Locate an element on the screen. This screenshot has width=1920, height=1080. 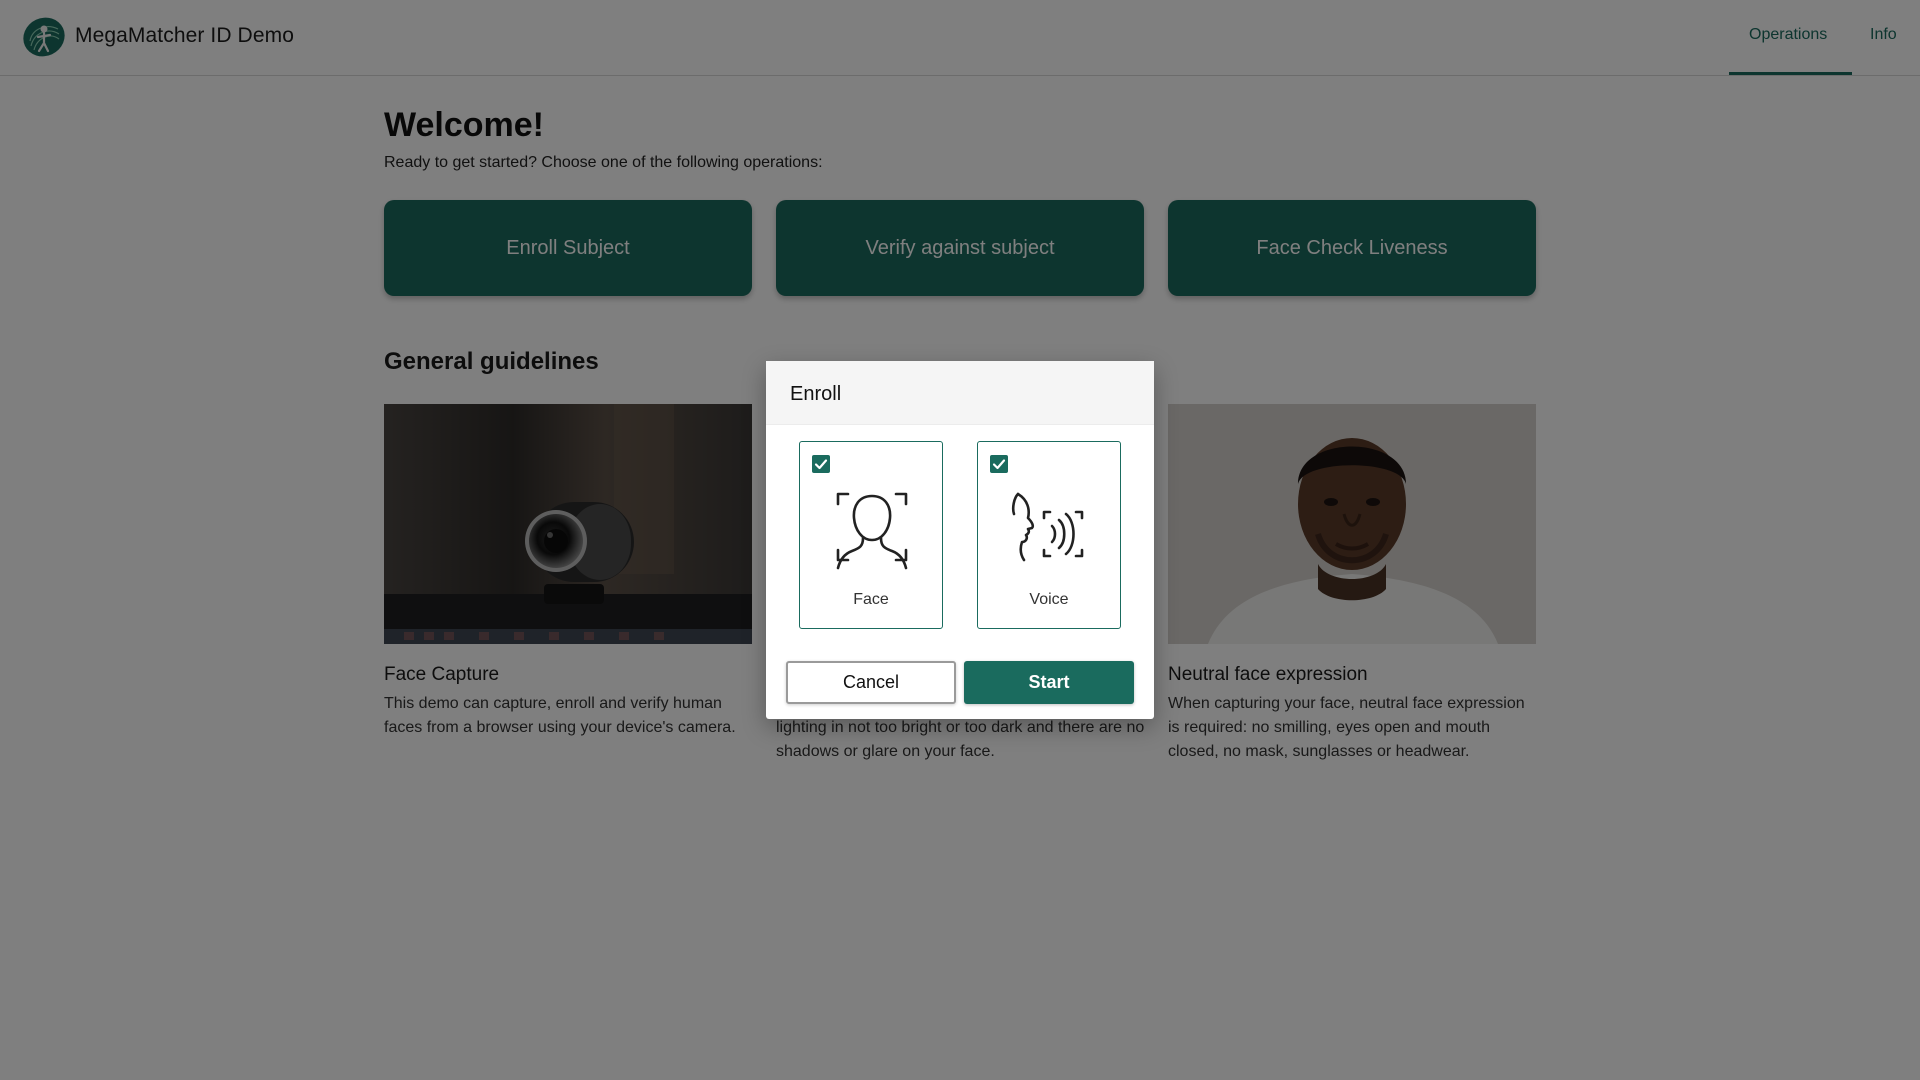
face-scan-icon is located at coordinates (872, 531).